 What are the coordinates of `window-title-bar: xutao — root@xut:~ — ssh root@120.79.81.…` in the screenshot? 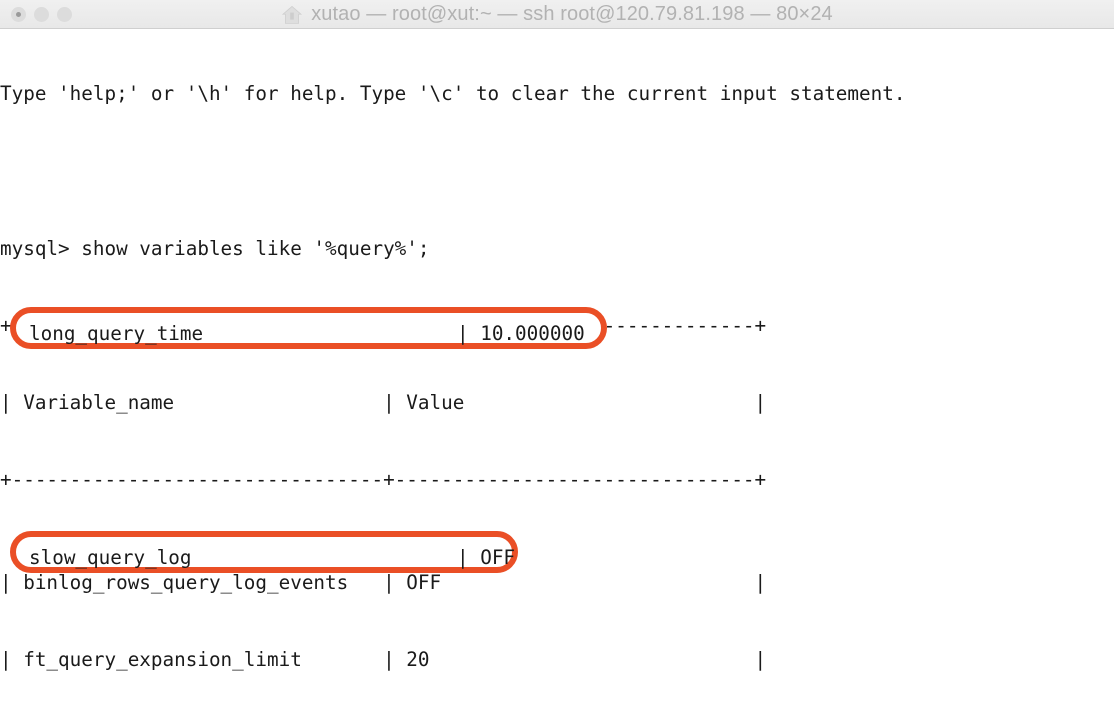 It's located at (557, 14).